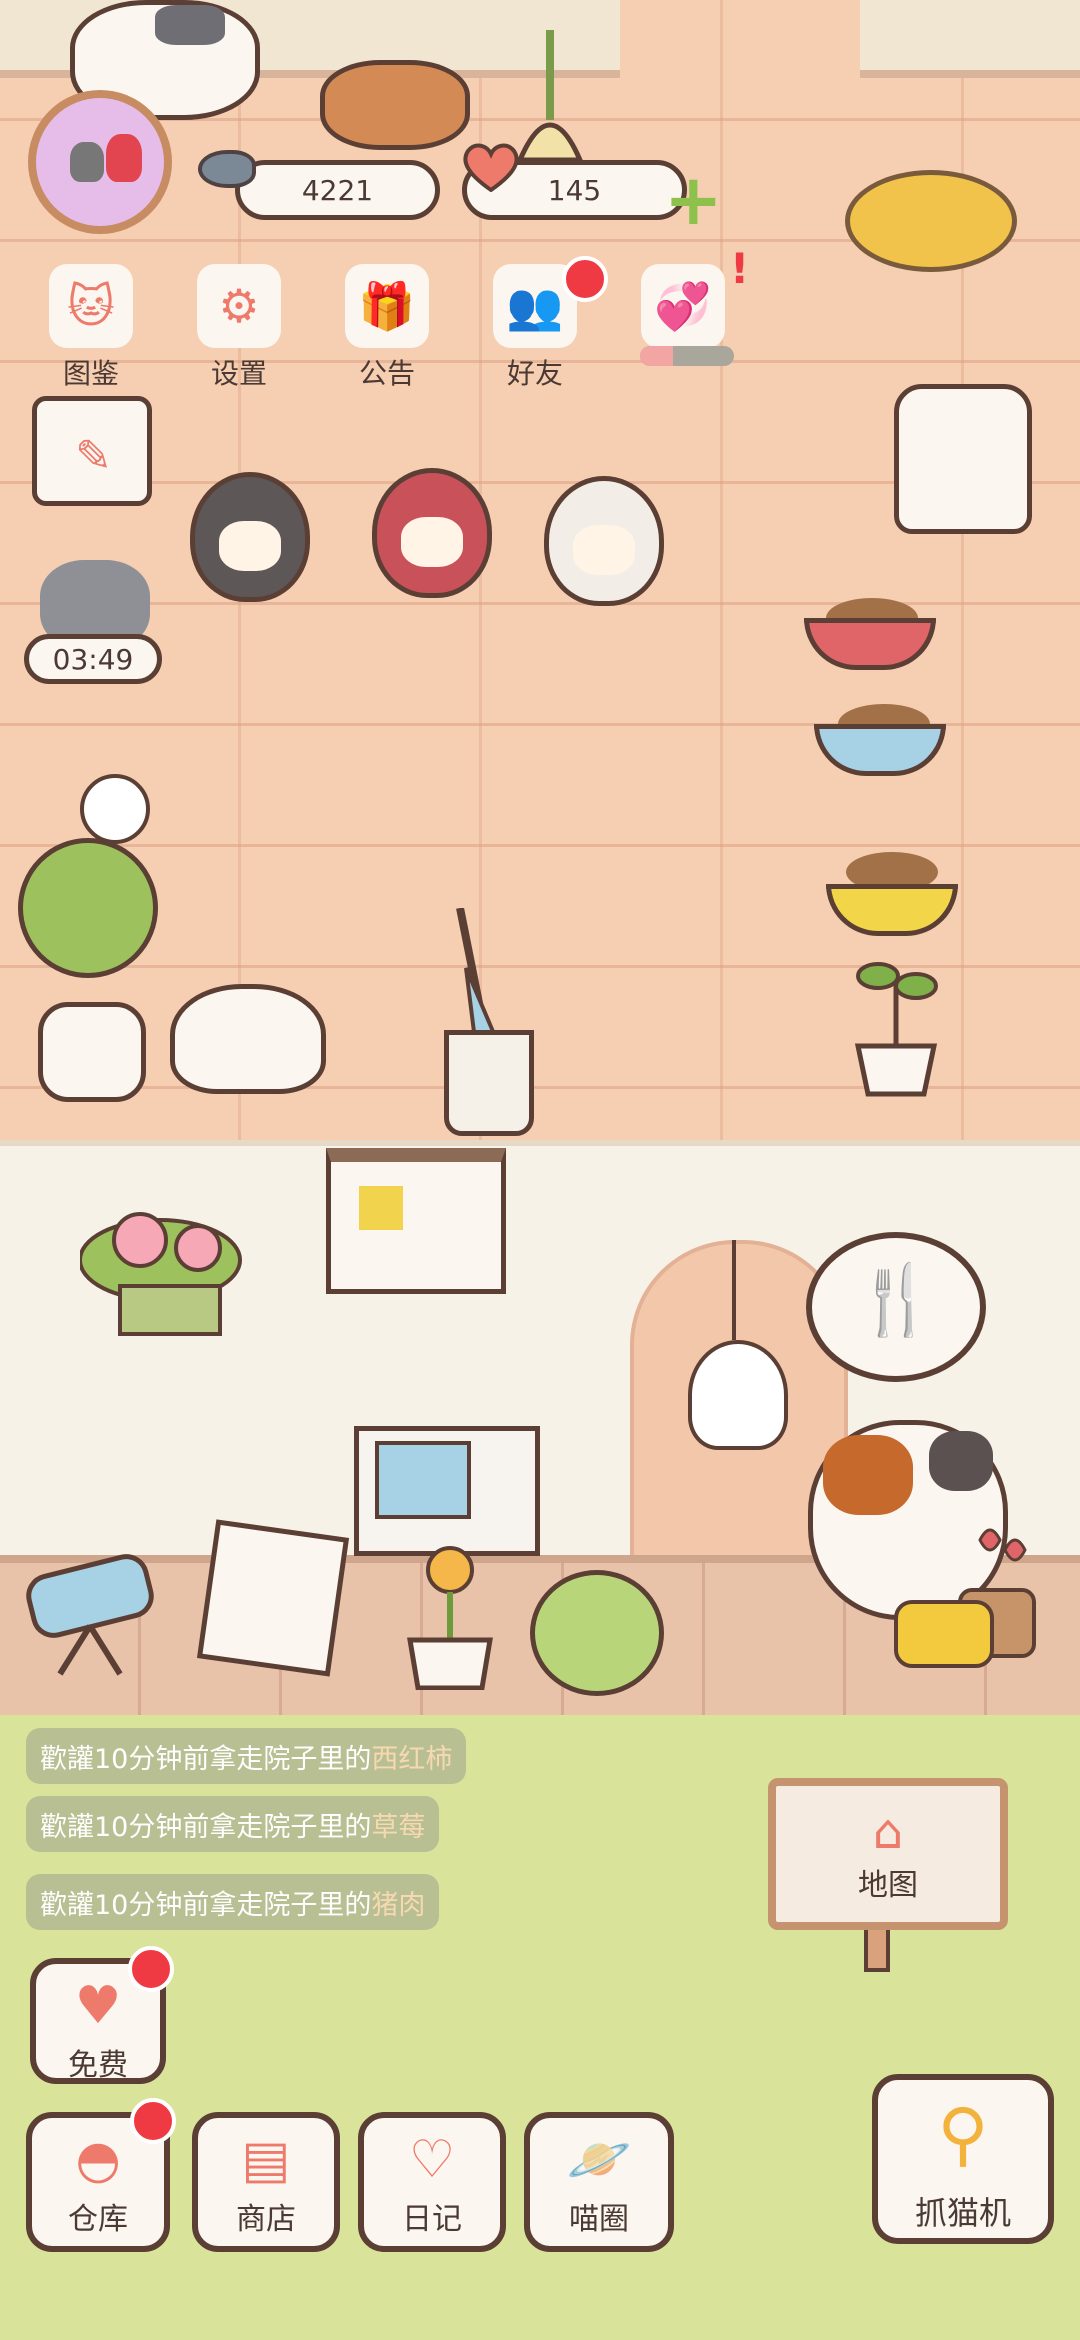 The image size is (1080, 2340). Describe the element at coordinates (944, 1634) in the screenshot. I see `yellow-boots` at that location.